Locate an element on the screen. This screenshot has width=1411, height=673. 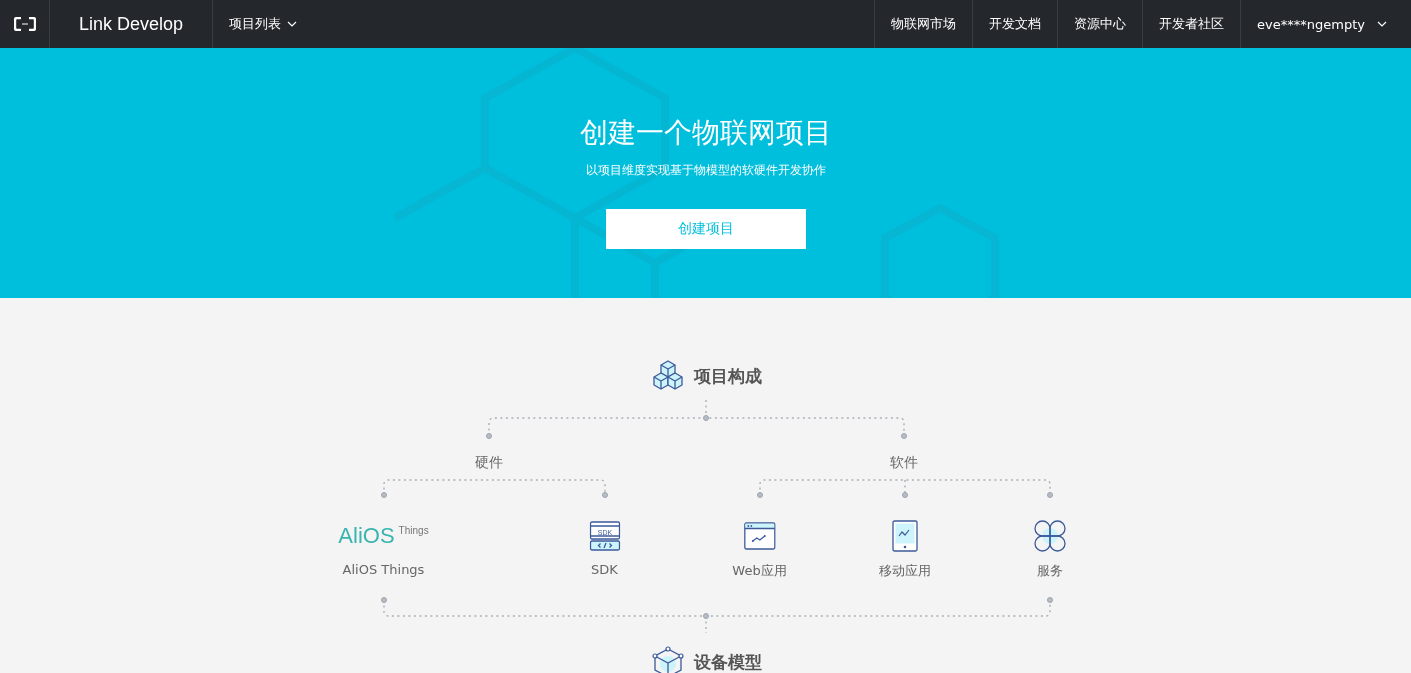
component-label: 移动应用 is located at coordinates (904, 571).